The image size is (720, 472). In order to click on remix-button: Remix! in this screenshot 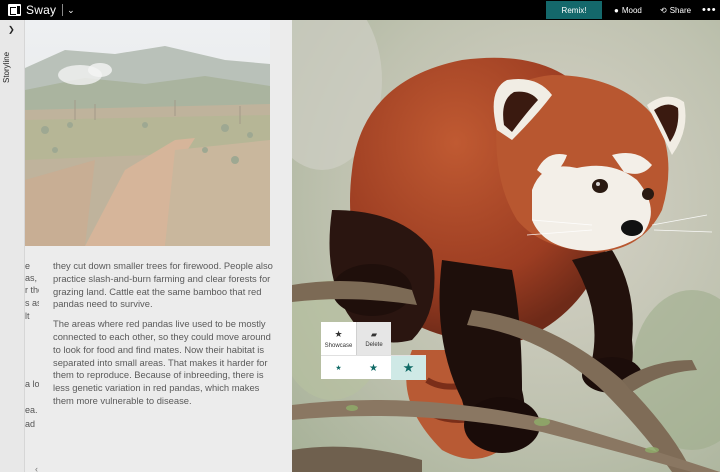, I will do `click(574, 10)`.